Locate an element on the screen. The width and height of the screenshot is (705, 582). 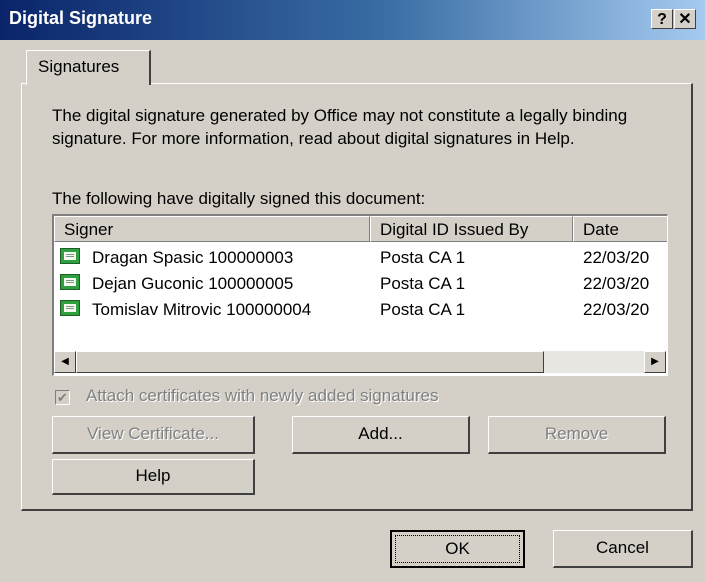
close-title-button: ✕ is located at coordinates (685, 19).